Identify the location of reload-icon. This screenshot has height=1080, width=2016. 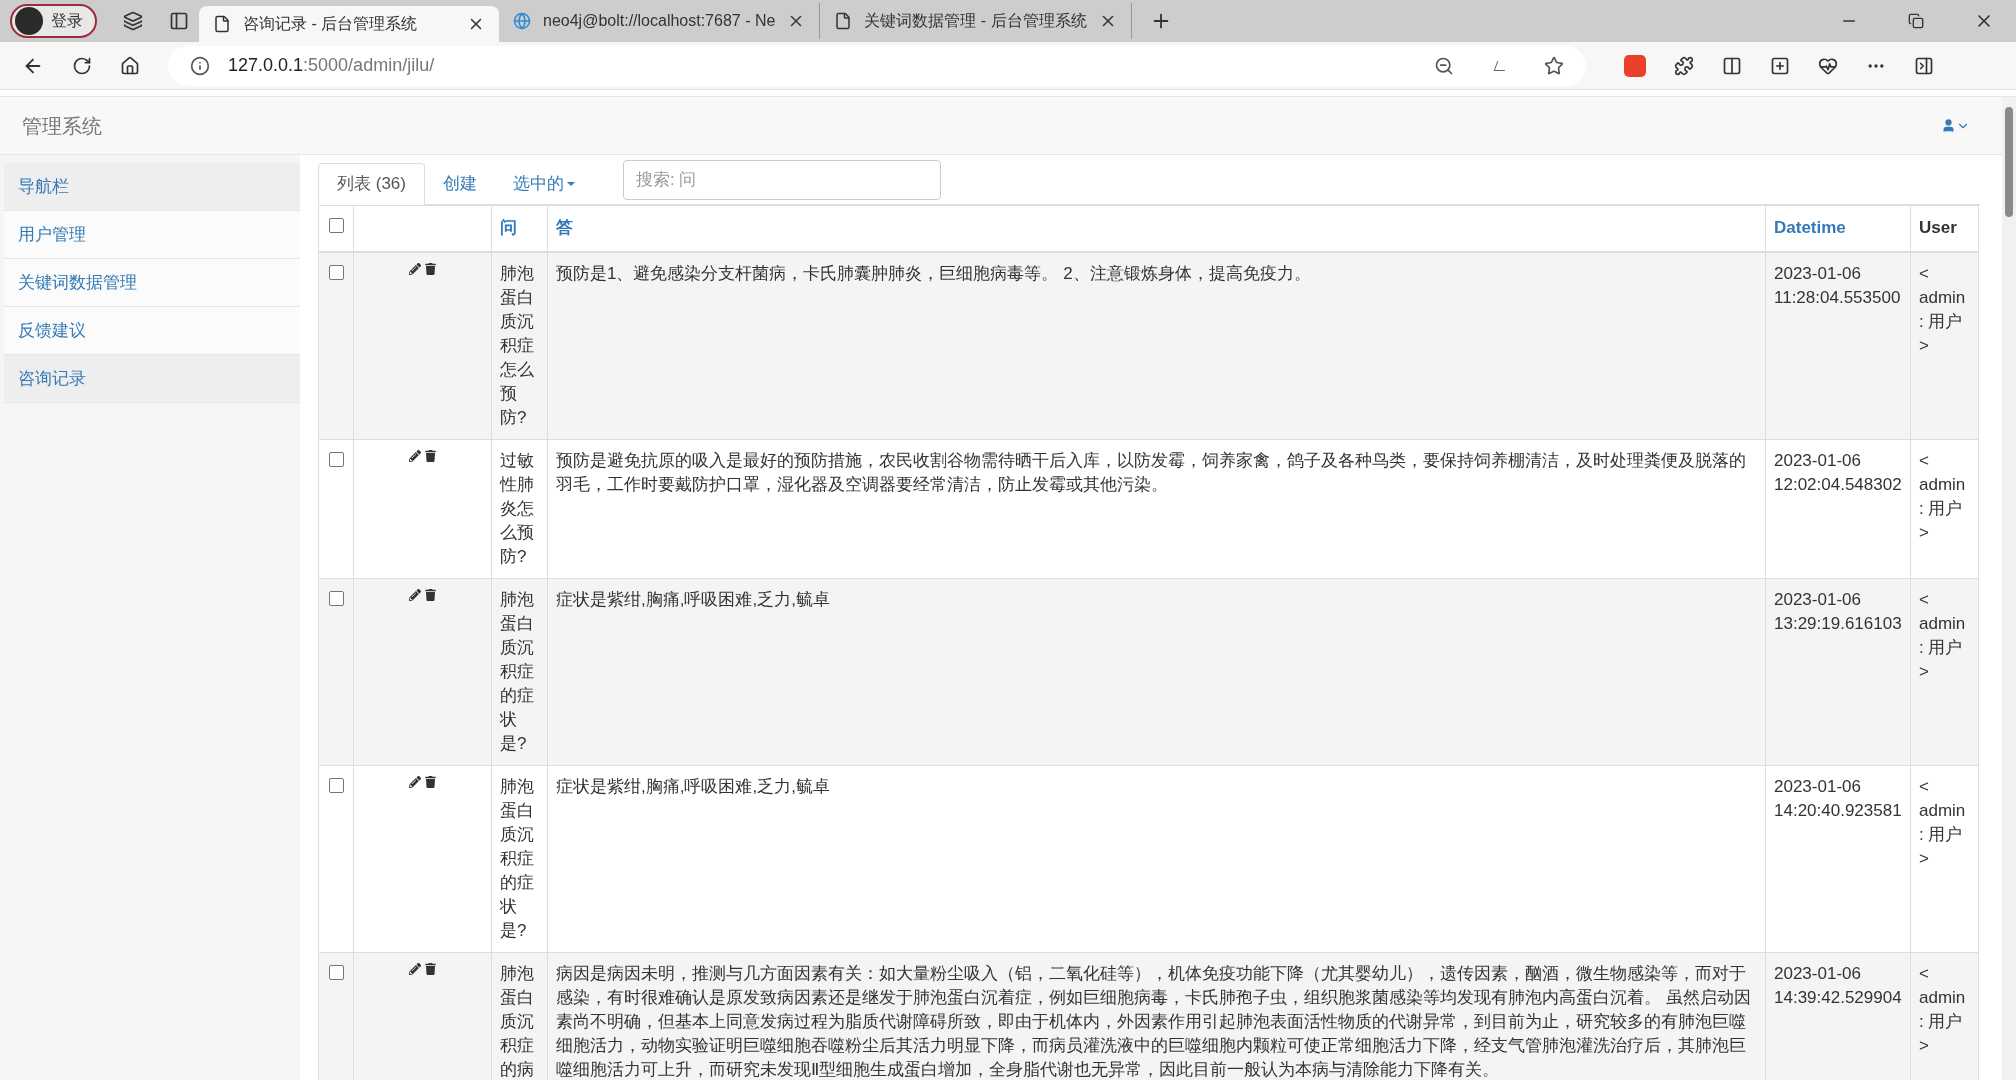
(82, 65).